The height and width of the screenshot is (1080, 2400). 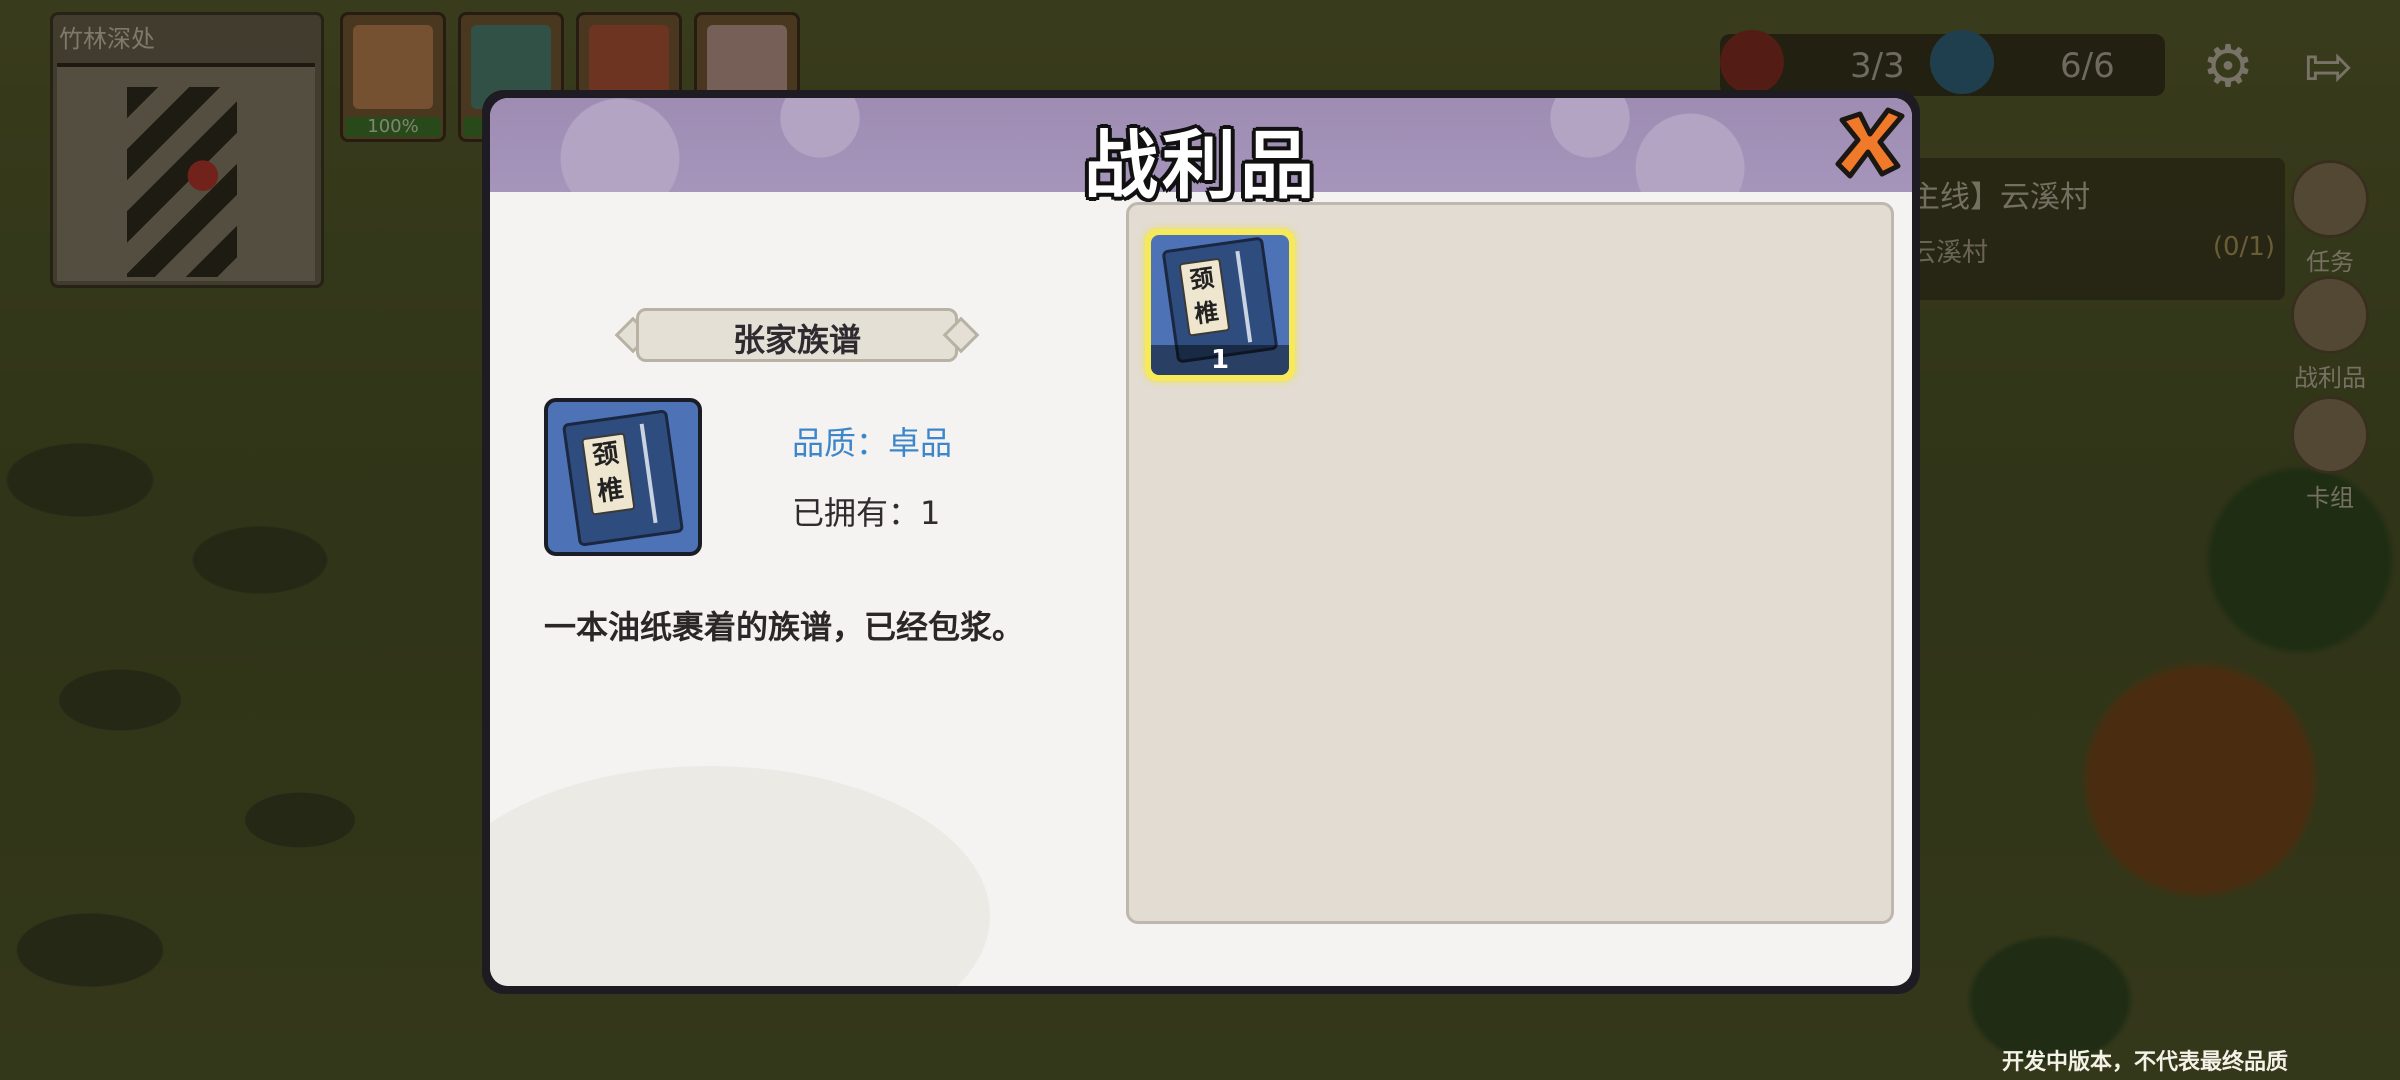 I want to click on slot-count: 1, so click(x=1220, y=360).